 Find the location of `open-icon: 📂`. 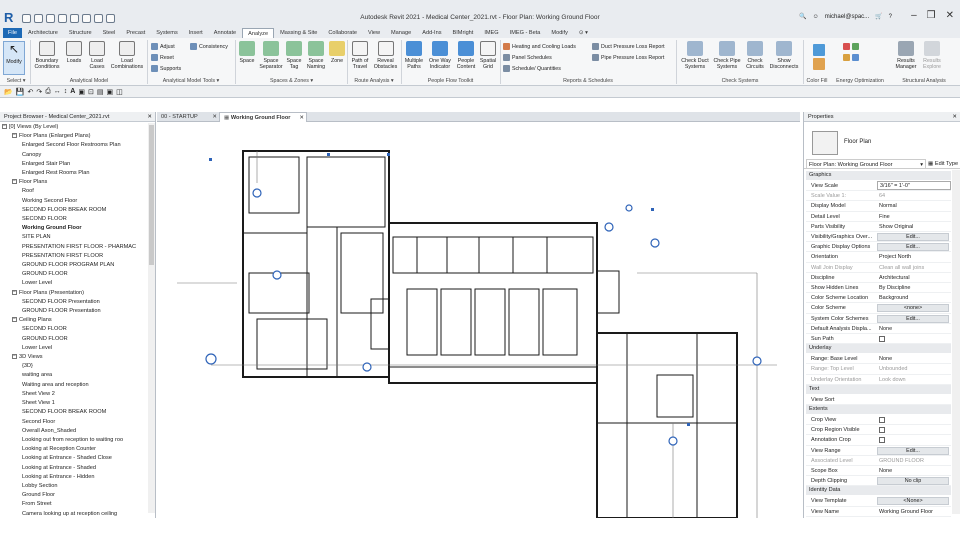

open-icon: 📂 is located at coordinates (8, 92).